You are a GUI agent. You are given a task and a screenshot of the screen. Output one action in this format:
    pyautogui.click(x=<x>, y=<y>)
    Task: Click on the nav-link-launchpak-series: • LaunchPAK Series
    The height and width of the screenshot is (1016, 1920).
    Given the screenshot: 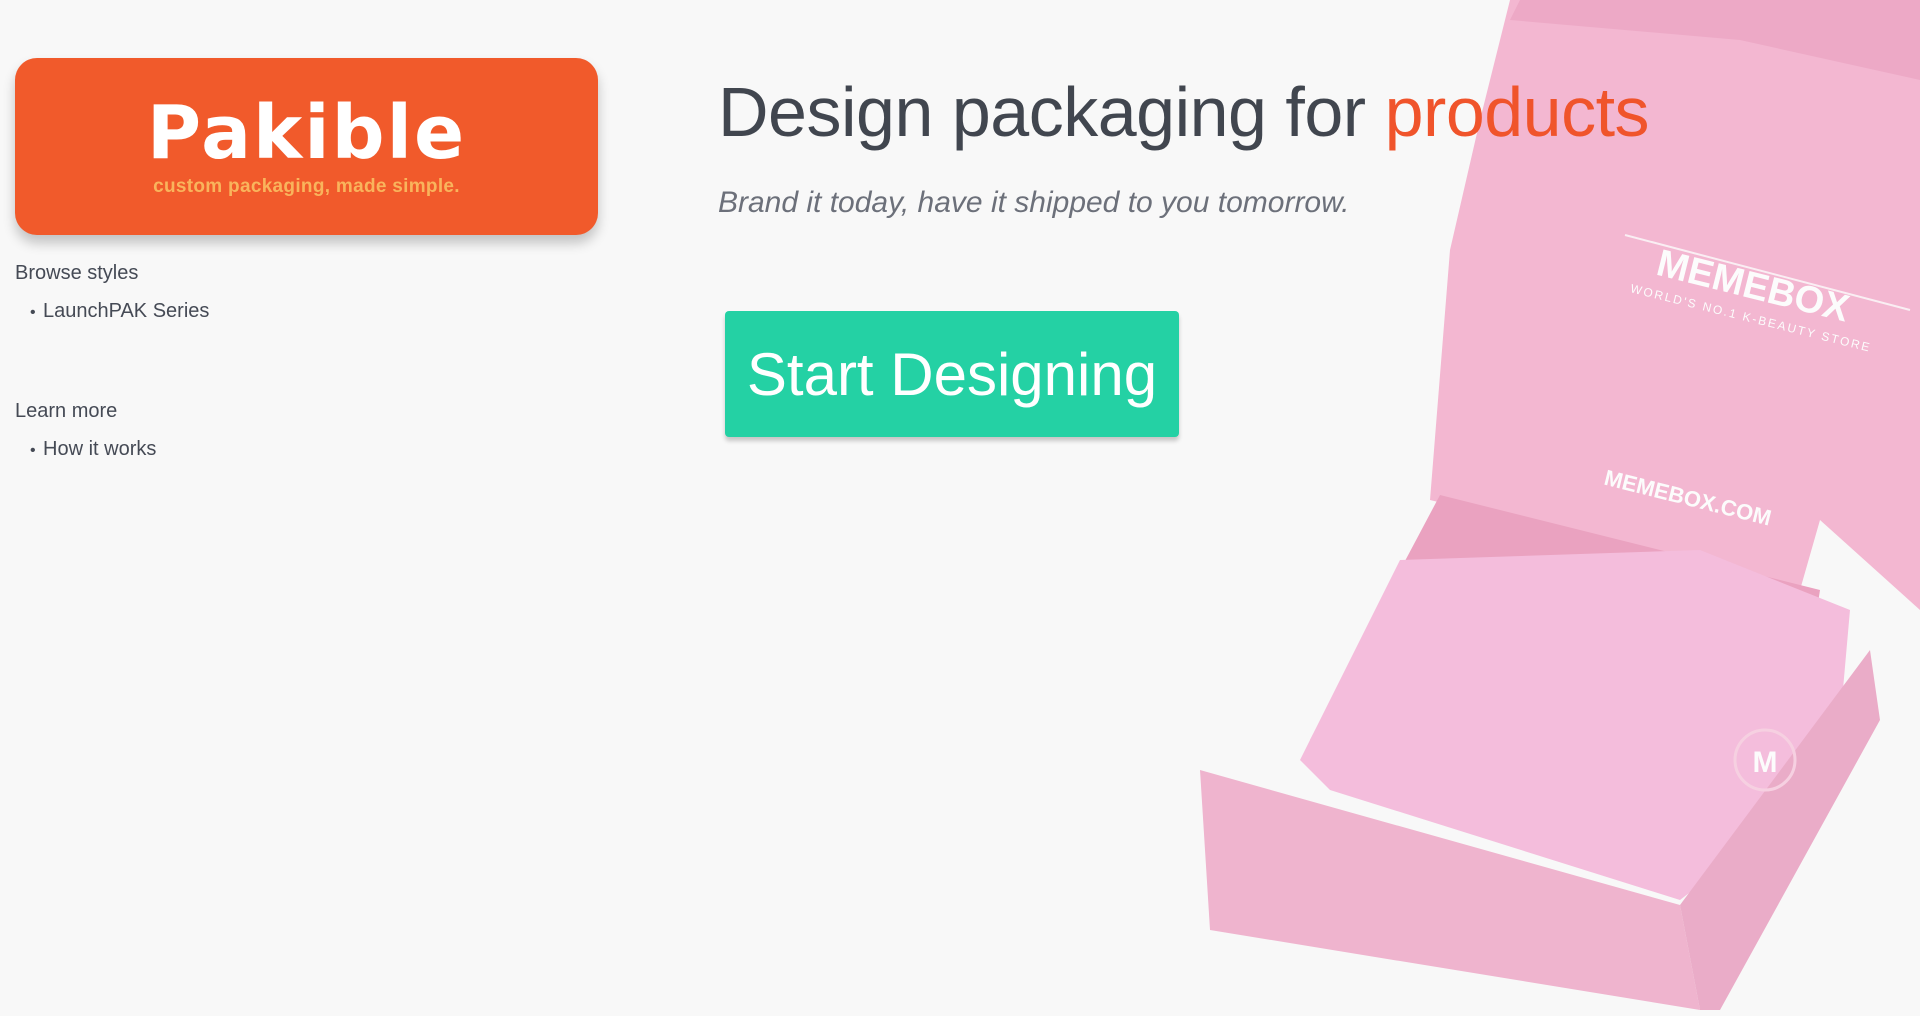 What is the action you would take?
    pyautogui.click(x=215, y=312)
    